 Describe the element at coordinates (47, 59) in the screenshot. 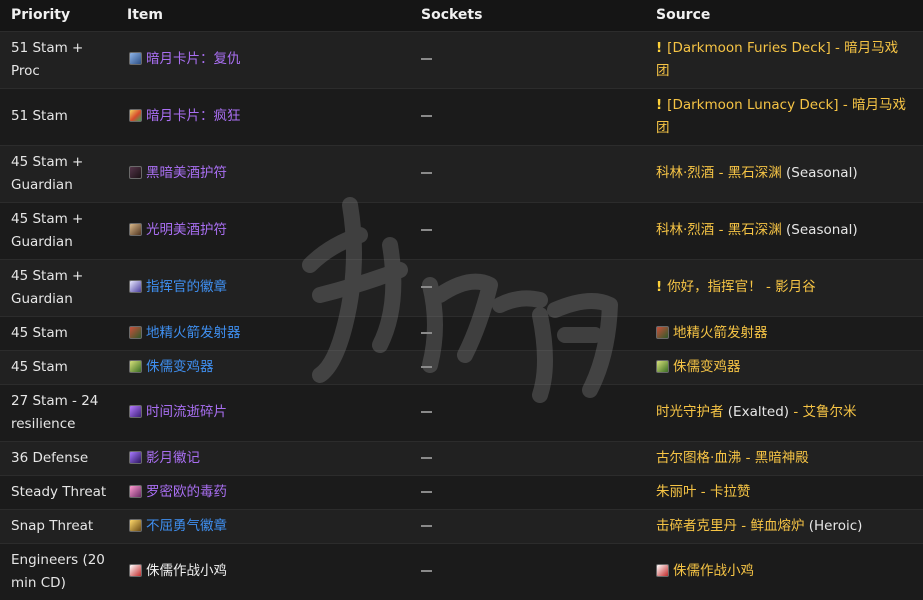

I see `priority-cell: 51 Stam + Proc` at that location.